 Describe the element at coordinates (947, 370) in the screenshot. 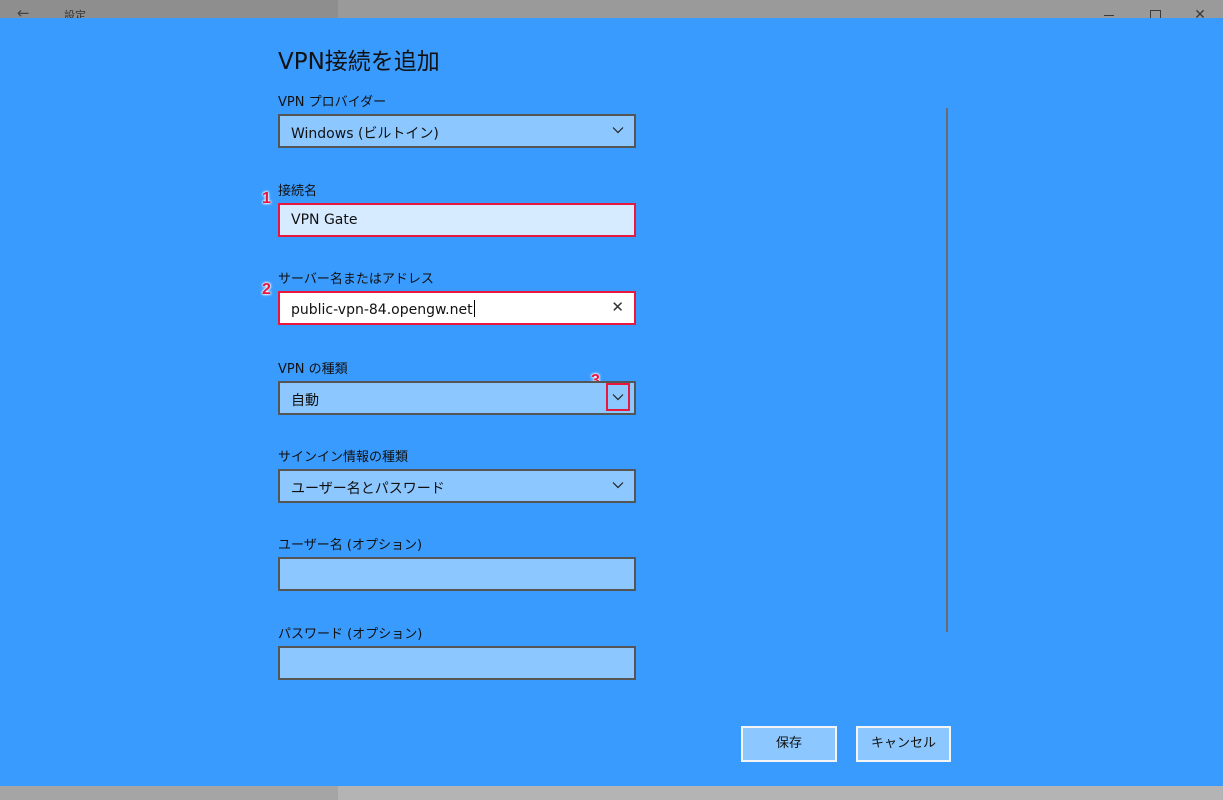

I see `scrollbar` at that location.